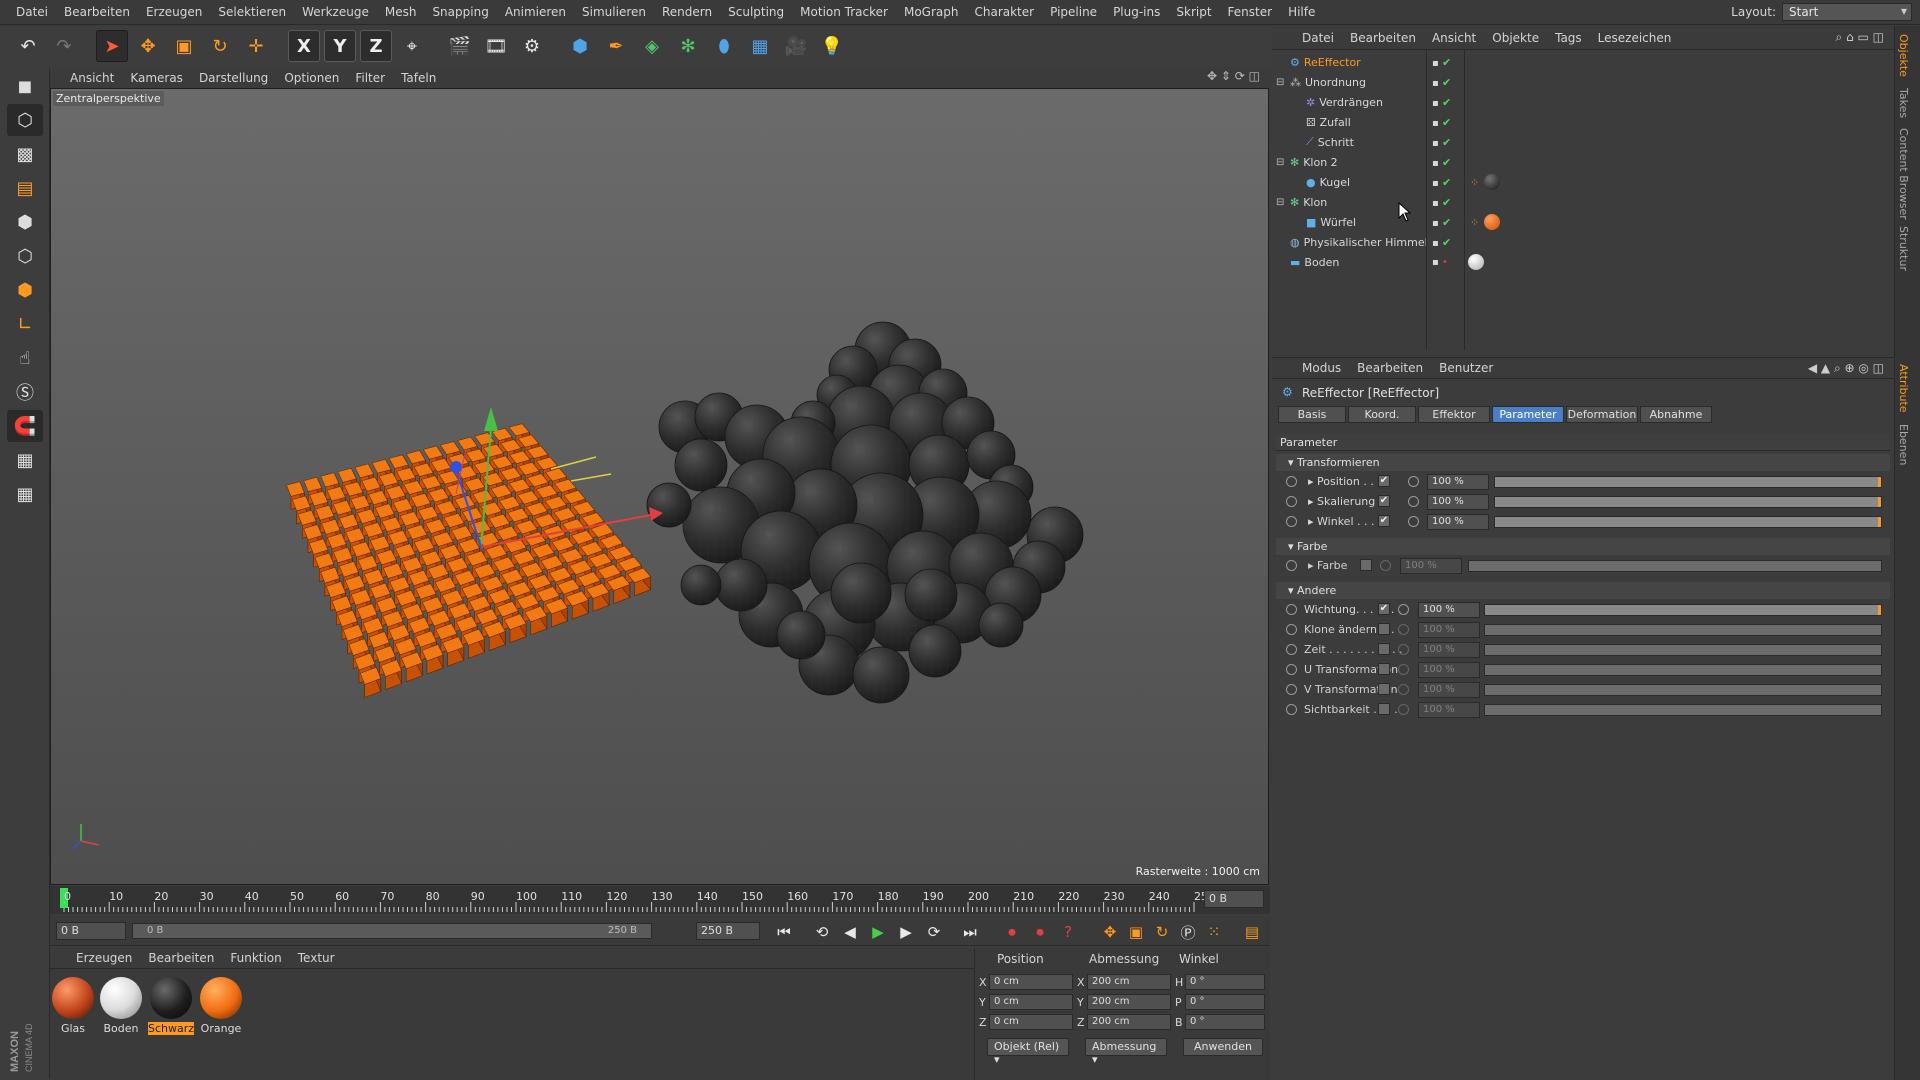  I want to click on axis-mode-icon: ∟, so click(25, 324).